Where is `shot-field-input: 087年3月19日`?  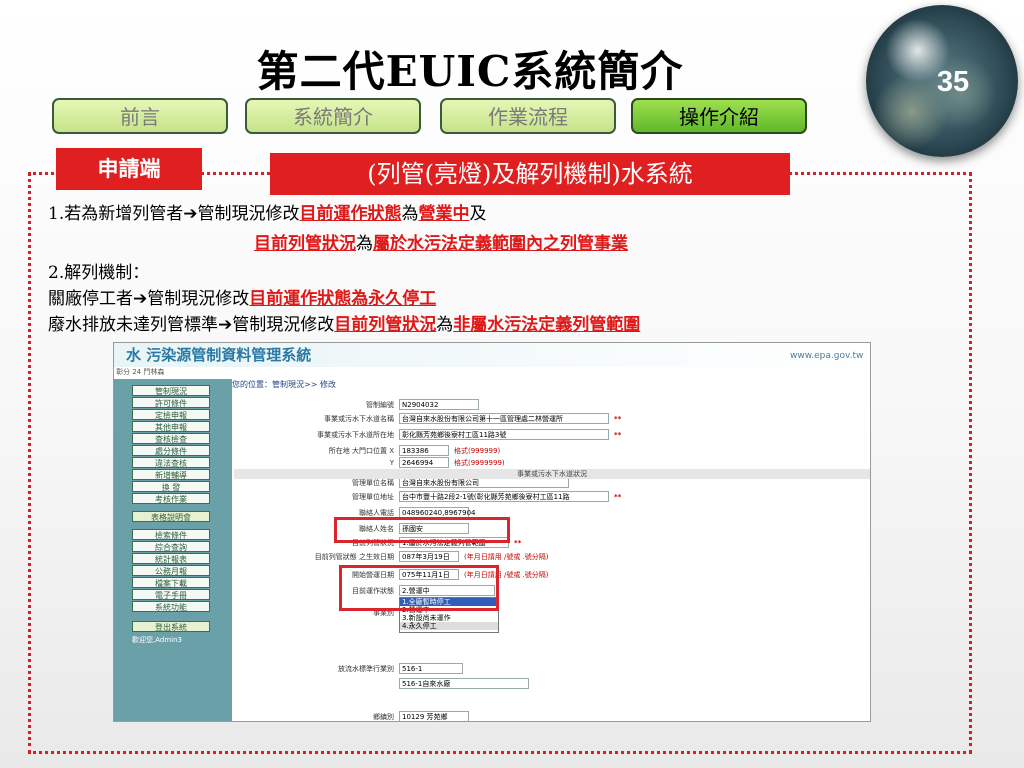 shot-field-input: 087年3月19日 is located at coordinates (429, 556).